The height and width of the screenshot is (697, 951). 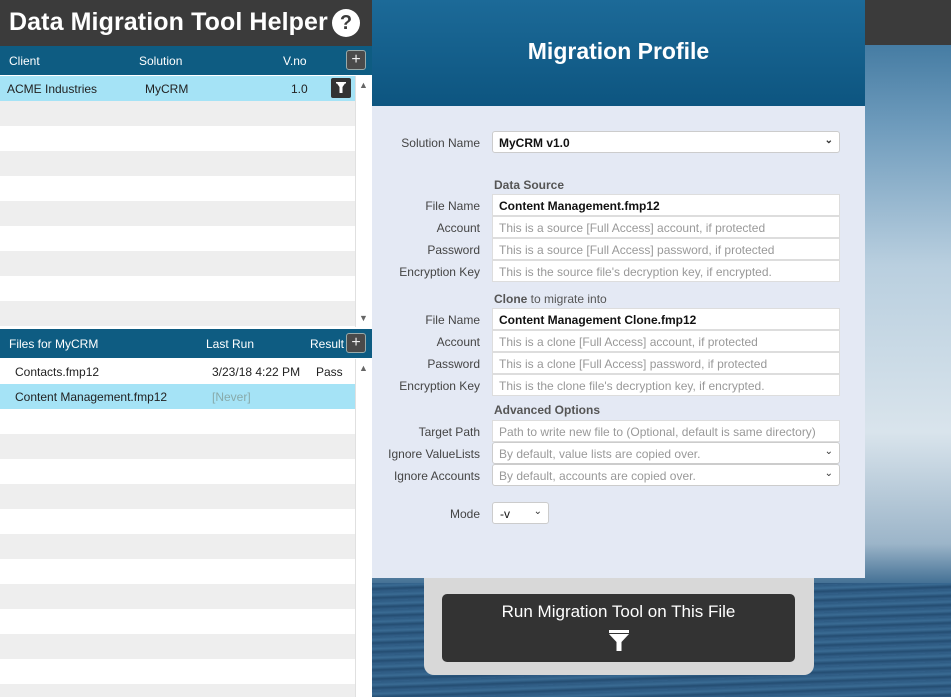 I want to click on app-header: Data Migration Tool Helper ?, so click(x=186, y=23).